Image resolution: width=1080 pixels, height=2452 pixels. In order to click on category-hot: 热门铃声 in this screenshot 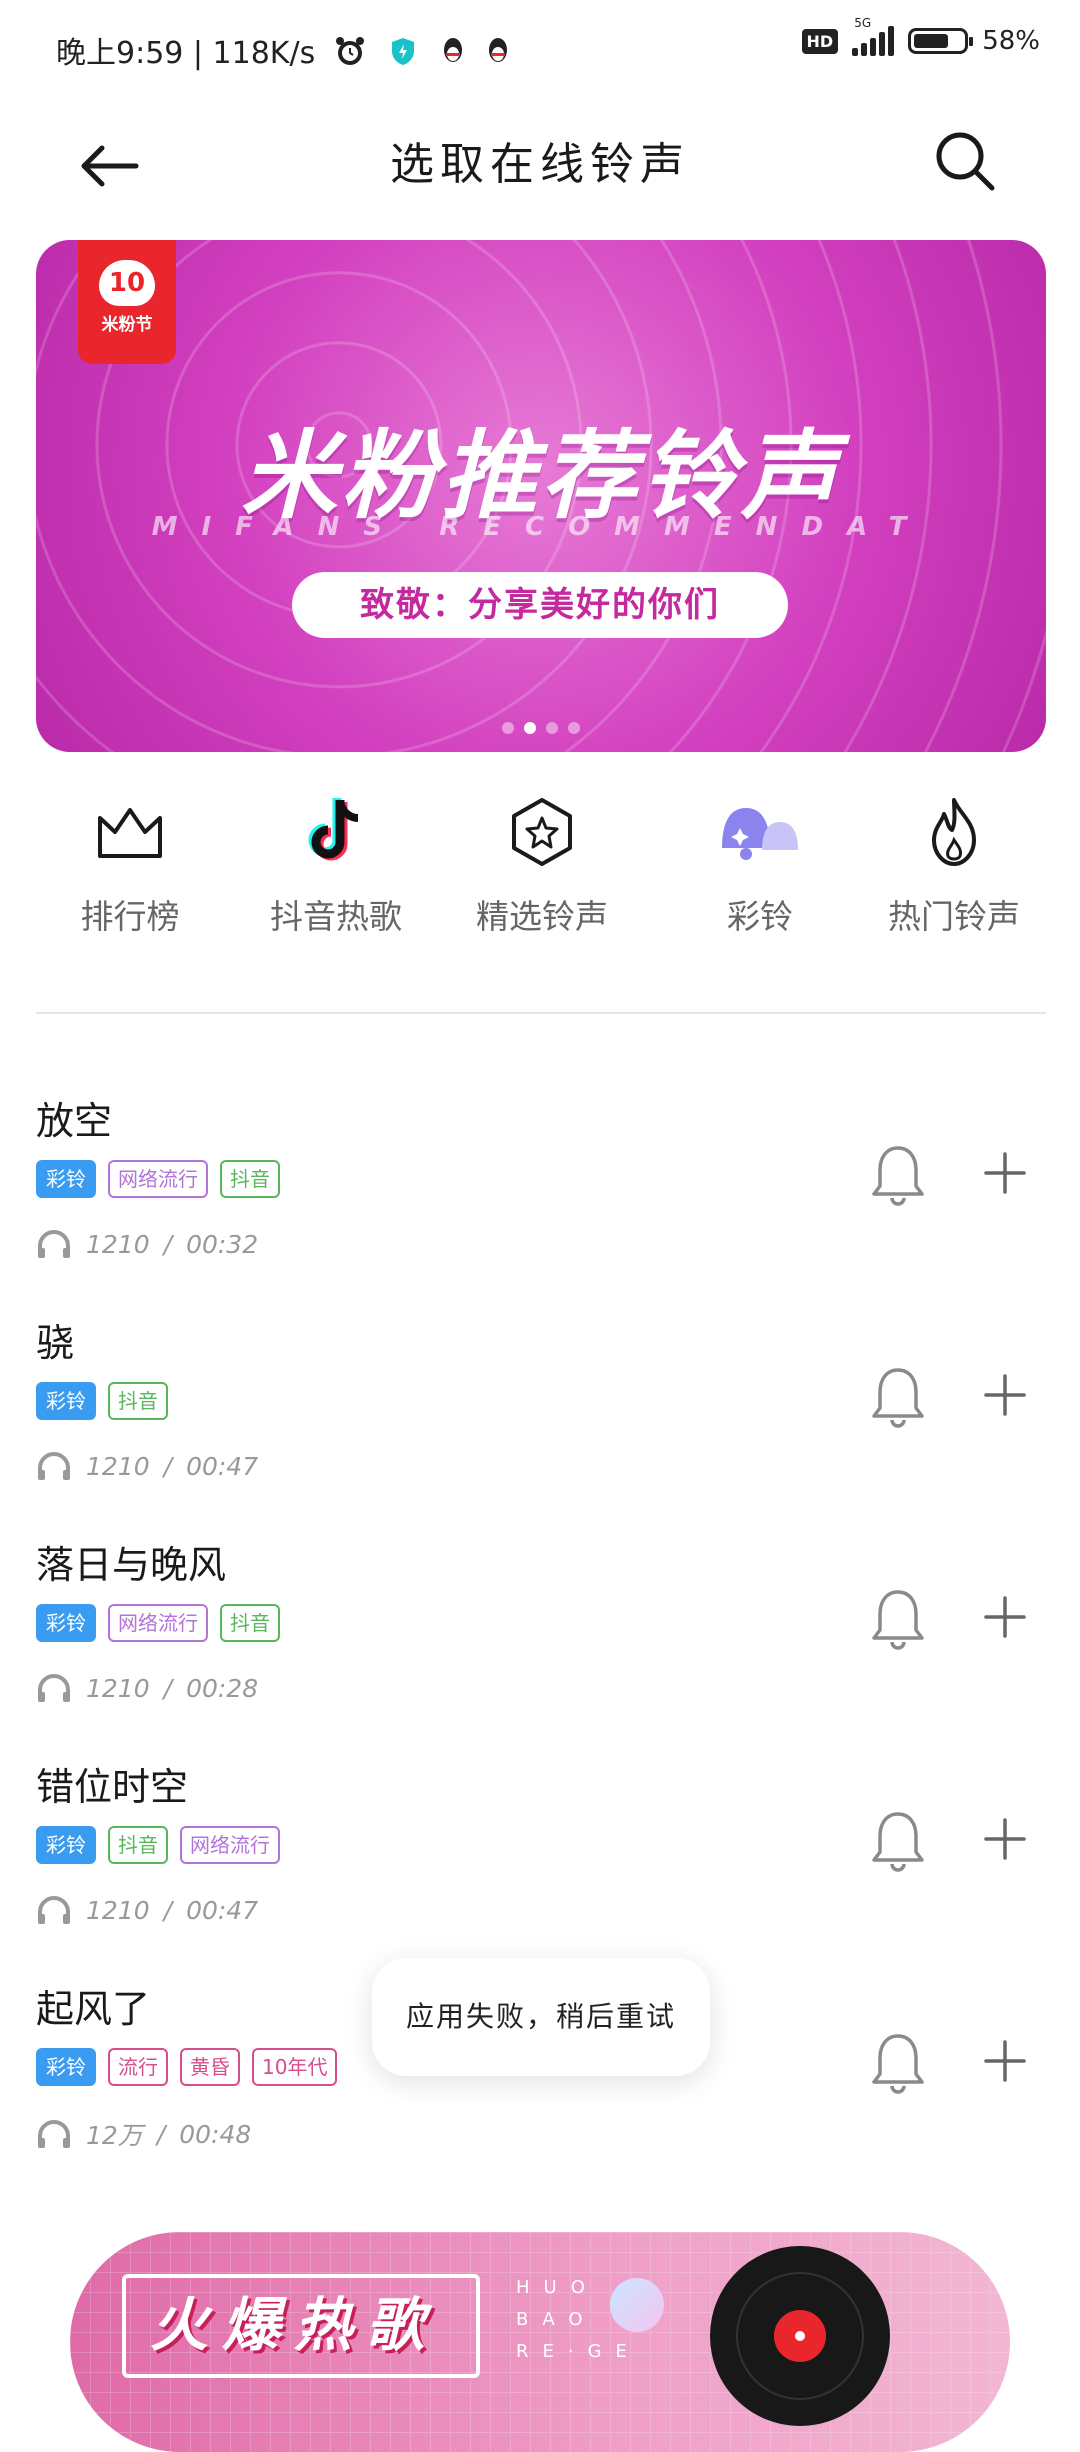, I will do `click(954, 872)`.